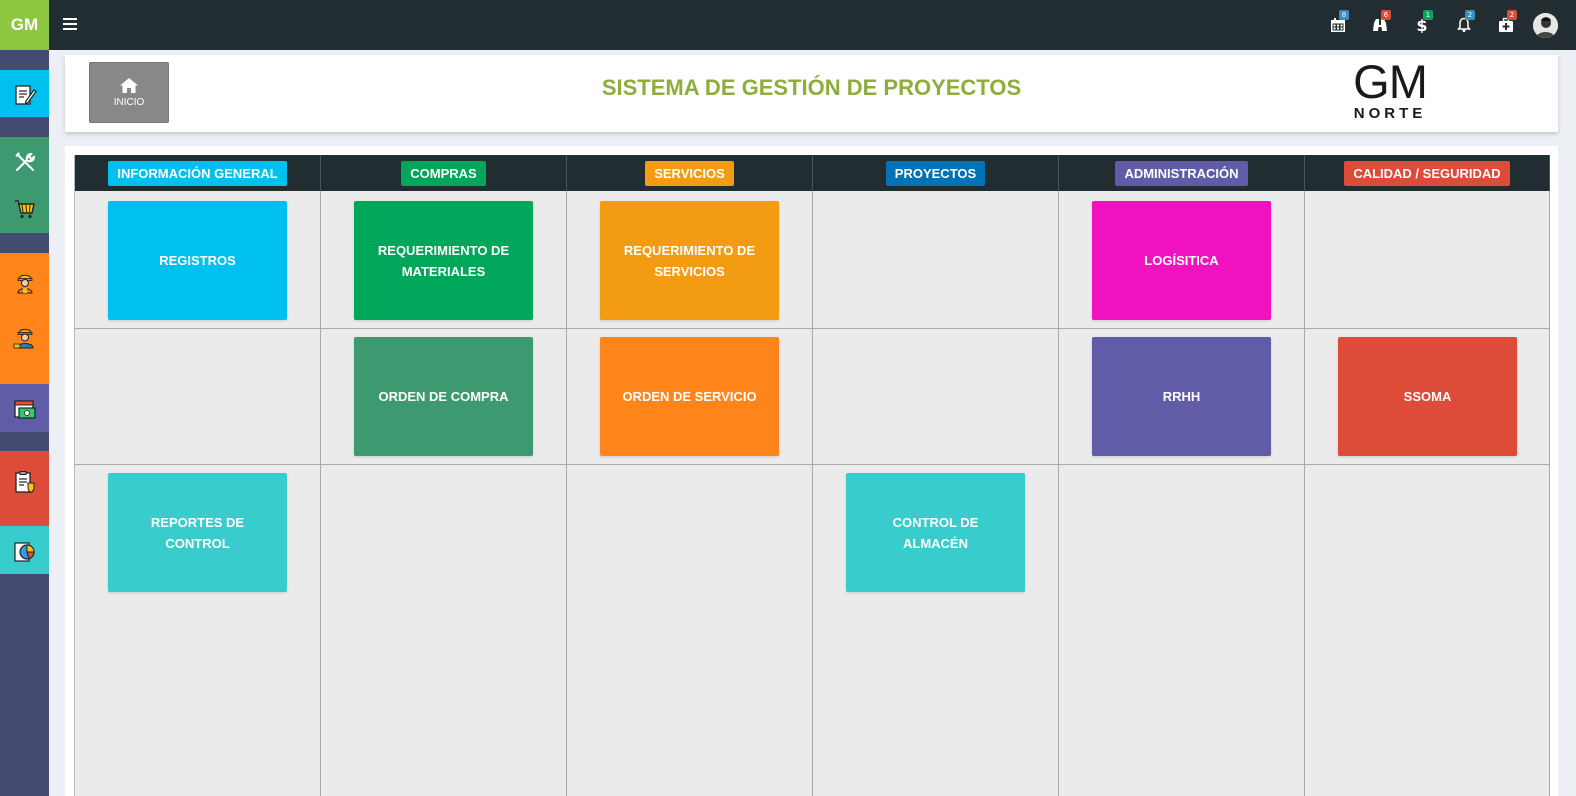 This screenshot has height=796, width=1576. I want to click on module-tile-control-de-almacen: CONTROL DE ALMACÉN, so click(935, 532).